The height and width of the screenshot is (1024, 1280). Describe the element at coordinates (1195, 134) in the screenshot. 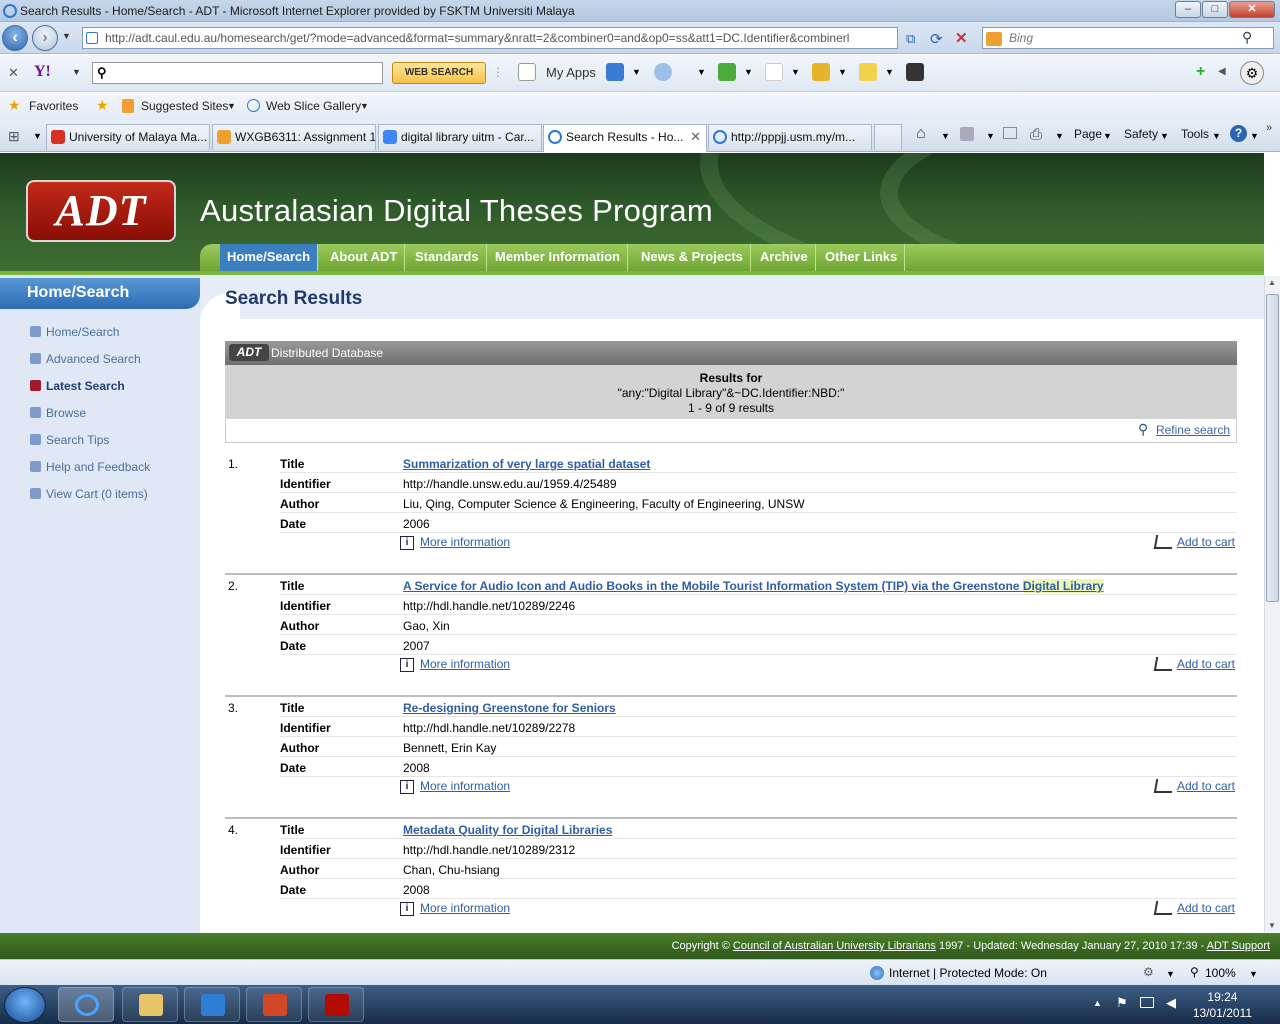

I see `tools-menu: Tools` at that location.